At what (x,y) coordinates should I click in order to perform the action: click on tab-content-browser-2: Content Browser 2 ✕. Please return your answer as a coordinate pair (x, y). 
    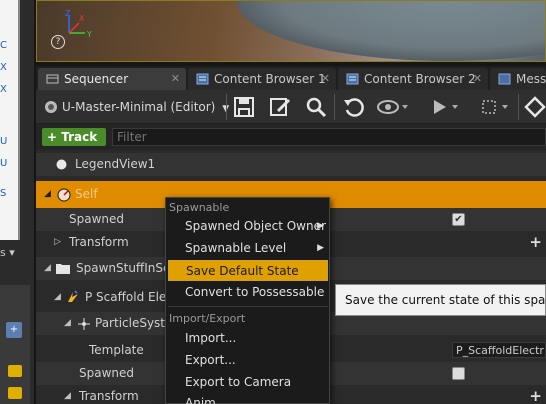
    Looking at the image, I should click on (413, 79).